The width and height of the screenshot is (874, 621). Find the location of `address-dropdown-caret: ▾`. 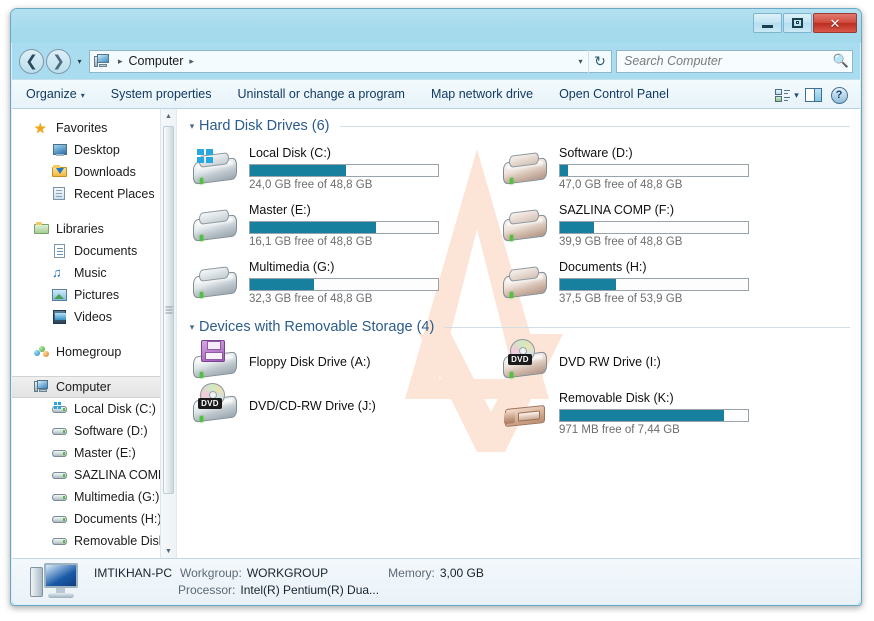

address-dropdown-caret: ▾ is located at coordinates (580, 61).